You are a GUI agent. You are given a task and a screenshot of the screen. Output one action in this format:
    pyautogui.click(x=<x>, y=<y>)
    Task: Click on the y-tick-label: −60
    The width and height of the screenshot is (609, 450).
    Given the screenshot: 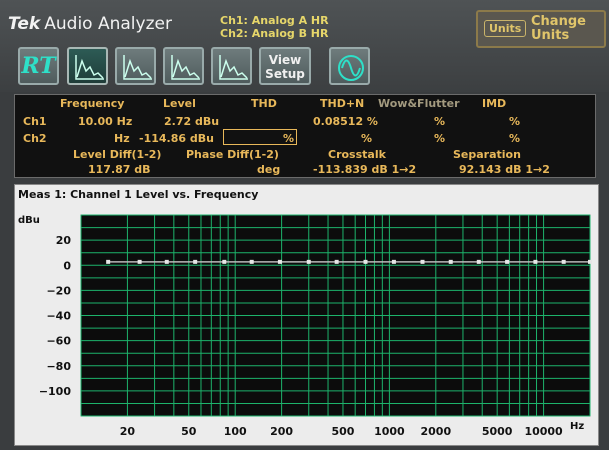 What is the action you would take?
    pyautogui.click(x=58, y=341)
    